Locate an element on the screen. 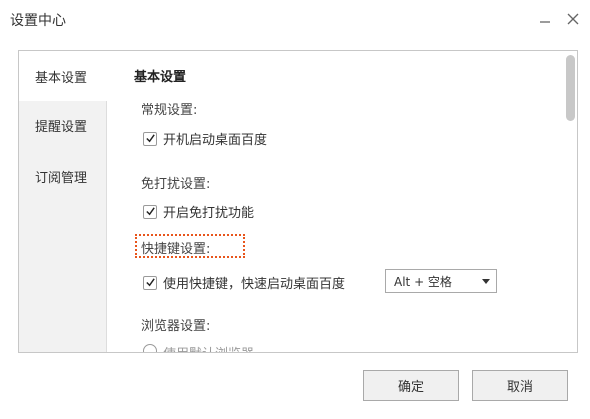  sidebar-item-reminder: 提醒设置 is located at coordinates (63, 125).